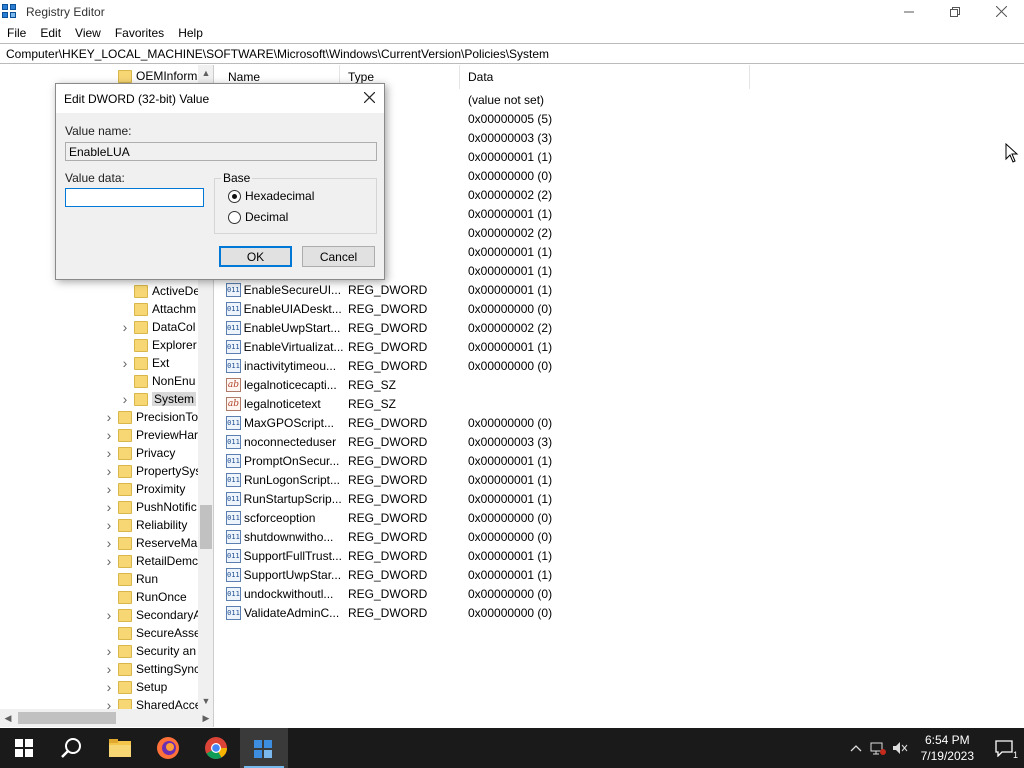 The height and width of the screenshot is (768, 1024). Describe the element at coordinates (145, 597) in the screenshot. I see `tree-item: RunOnce` at that location.